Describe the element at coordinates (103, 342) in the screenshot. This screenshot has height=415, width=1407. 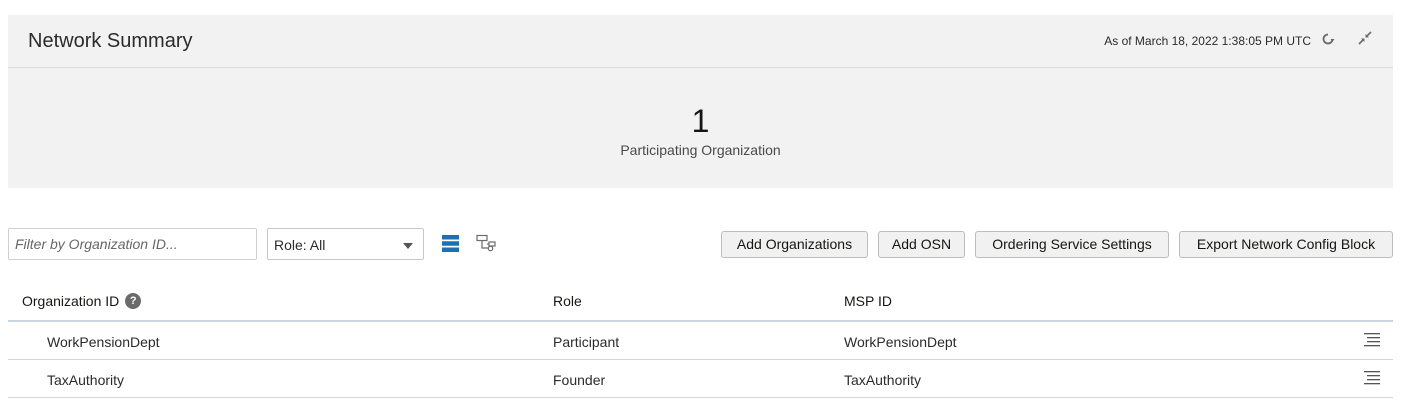
I see `cell-organization-id: WorkPensionDept` at that location.